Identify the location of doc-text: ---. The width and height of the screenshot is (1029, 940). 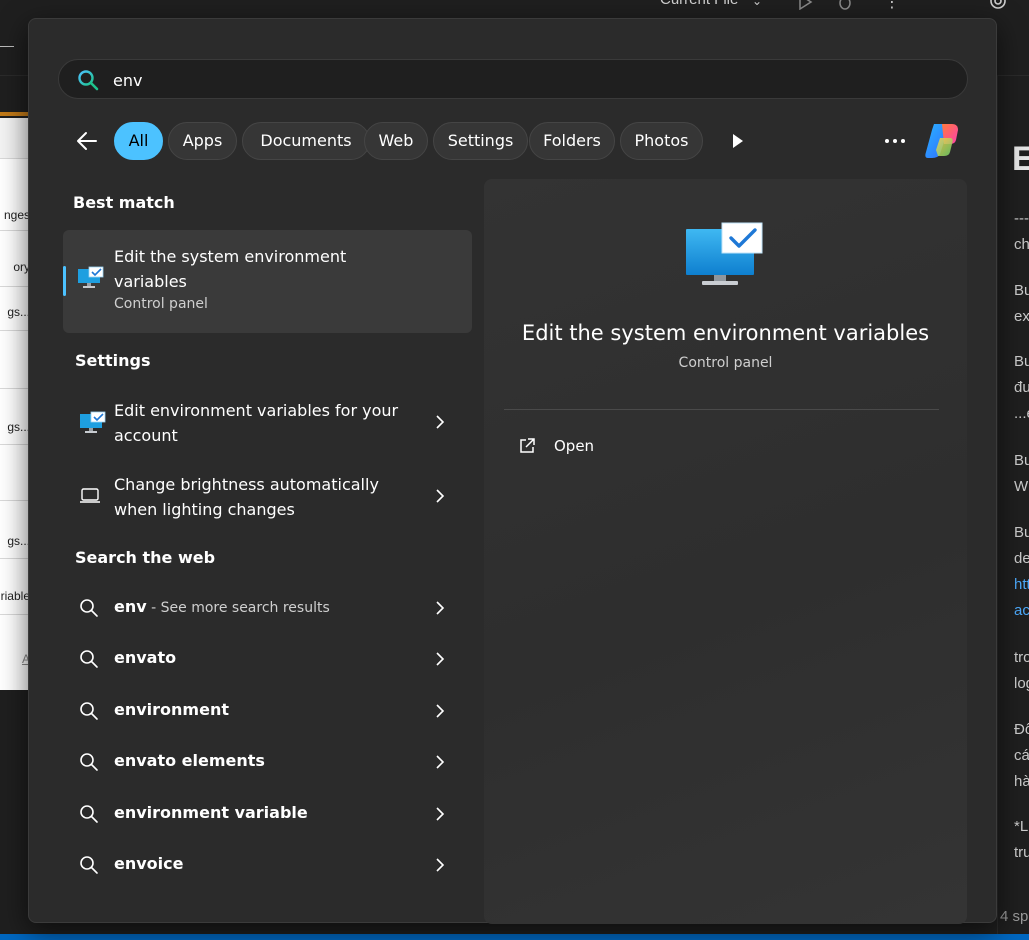
(1021, 218).